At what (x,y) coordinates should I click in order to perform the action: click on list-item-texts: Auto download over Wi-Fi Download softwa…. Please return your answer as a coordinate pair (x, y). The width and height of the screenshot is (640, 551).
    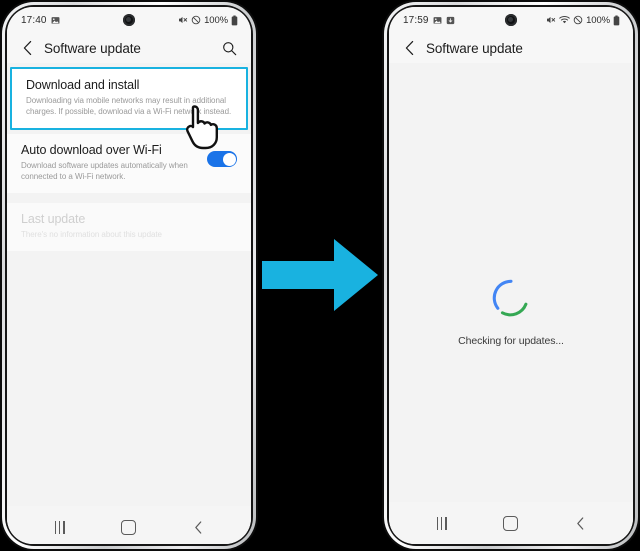
    Looking at the image, I should click on (110, 162).